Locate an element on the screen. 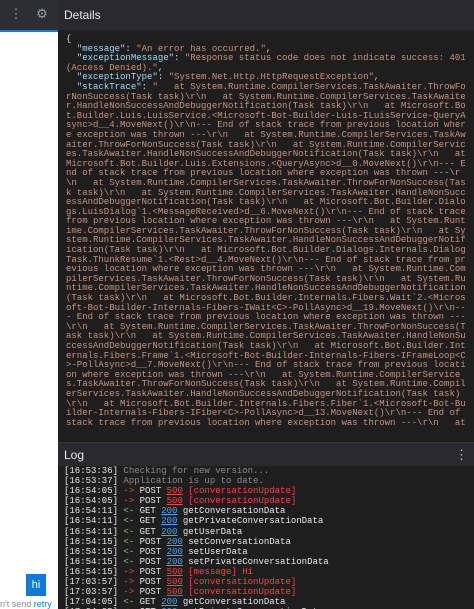 This screenshot has width=474, height=609. chat-toolbar: ⋮ ⚙ is located at coordinates (29, 15).